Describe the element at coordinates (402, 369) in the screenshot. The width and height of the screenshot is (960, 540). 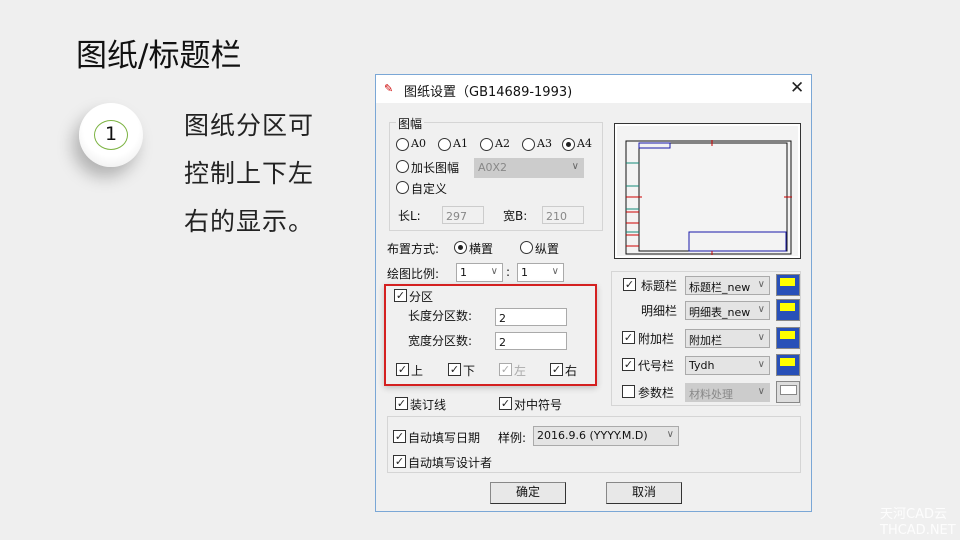
I see `side-checkbox-0: ✓` at that location.